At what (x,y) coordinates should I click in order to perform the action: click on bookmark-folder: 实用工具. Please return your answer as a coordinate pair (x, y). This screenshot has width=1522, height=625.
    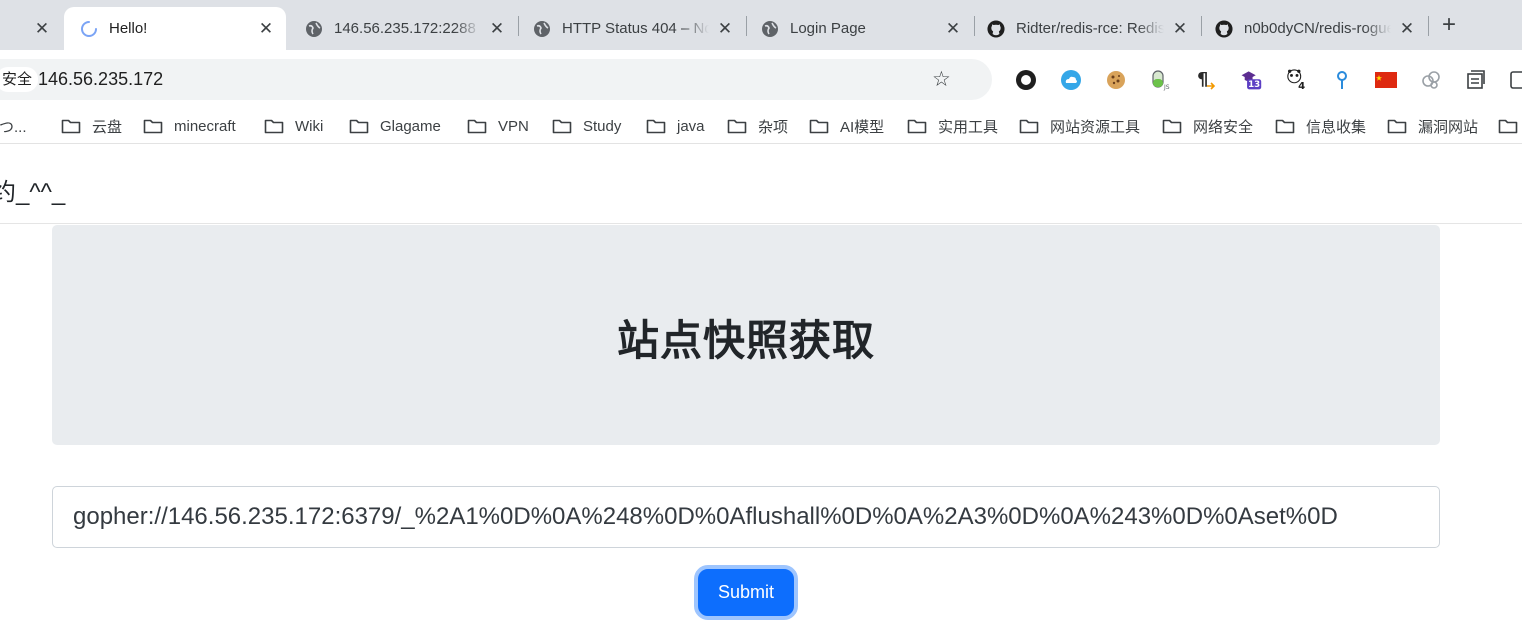
    Looking at the image, I should click on (952, 126).